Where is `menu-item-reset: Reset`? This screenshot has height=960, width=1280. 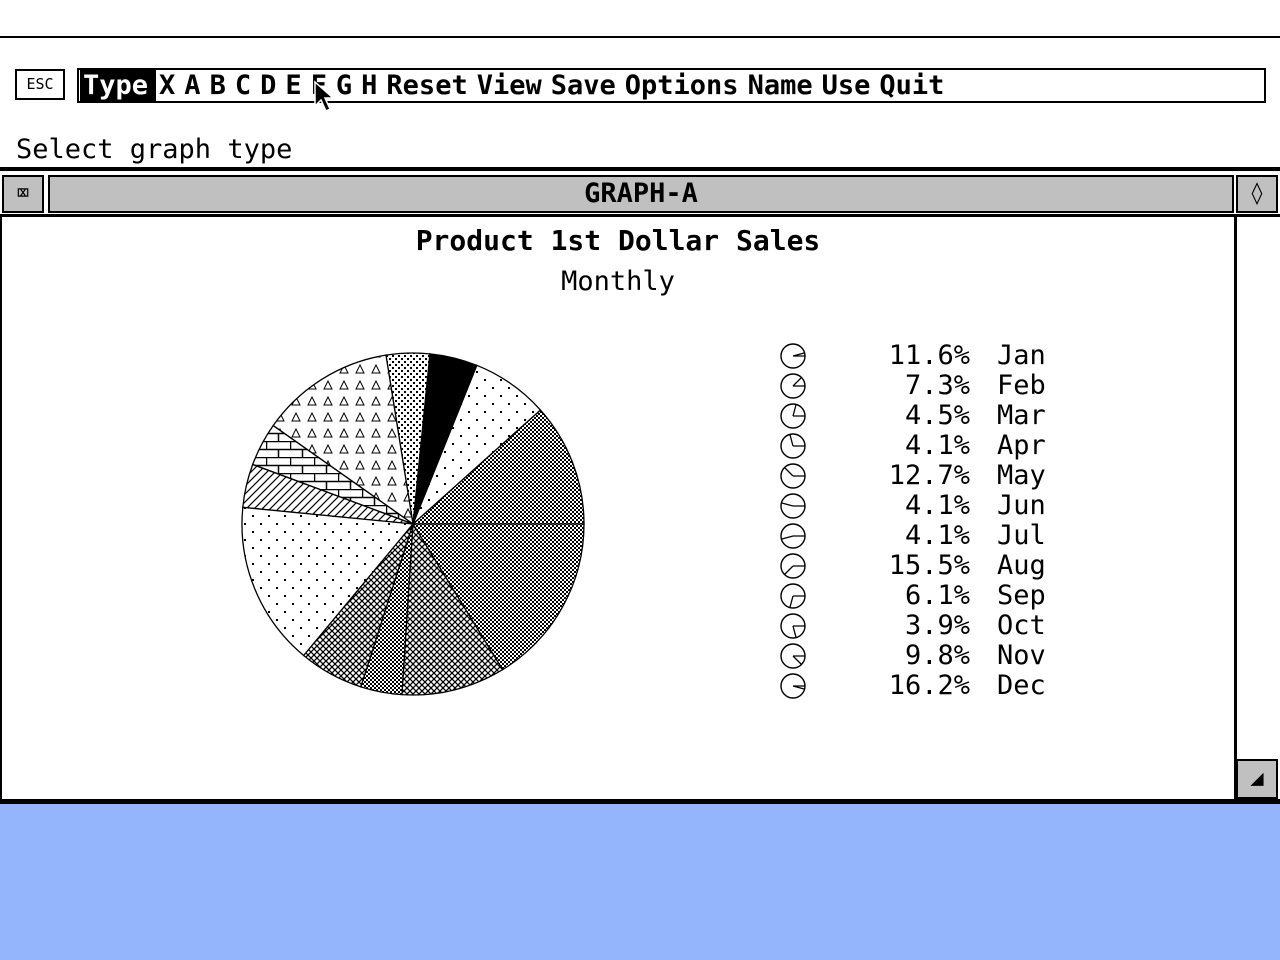
menu-item-reset: Reset is located at coordinates (431, 85).